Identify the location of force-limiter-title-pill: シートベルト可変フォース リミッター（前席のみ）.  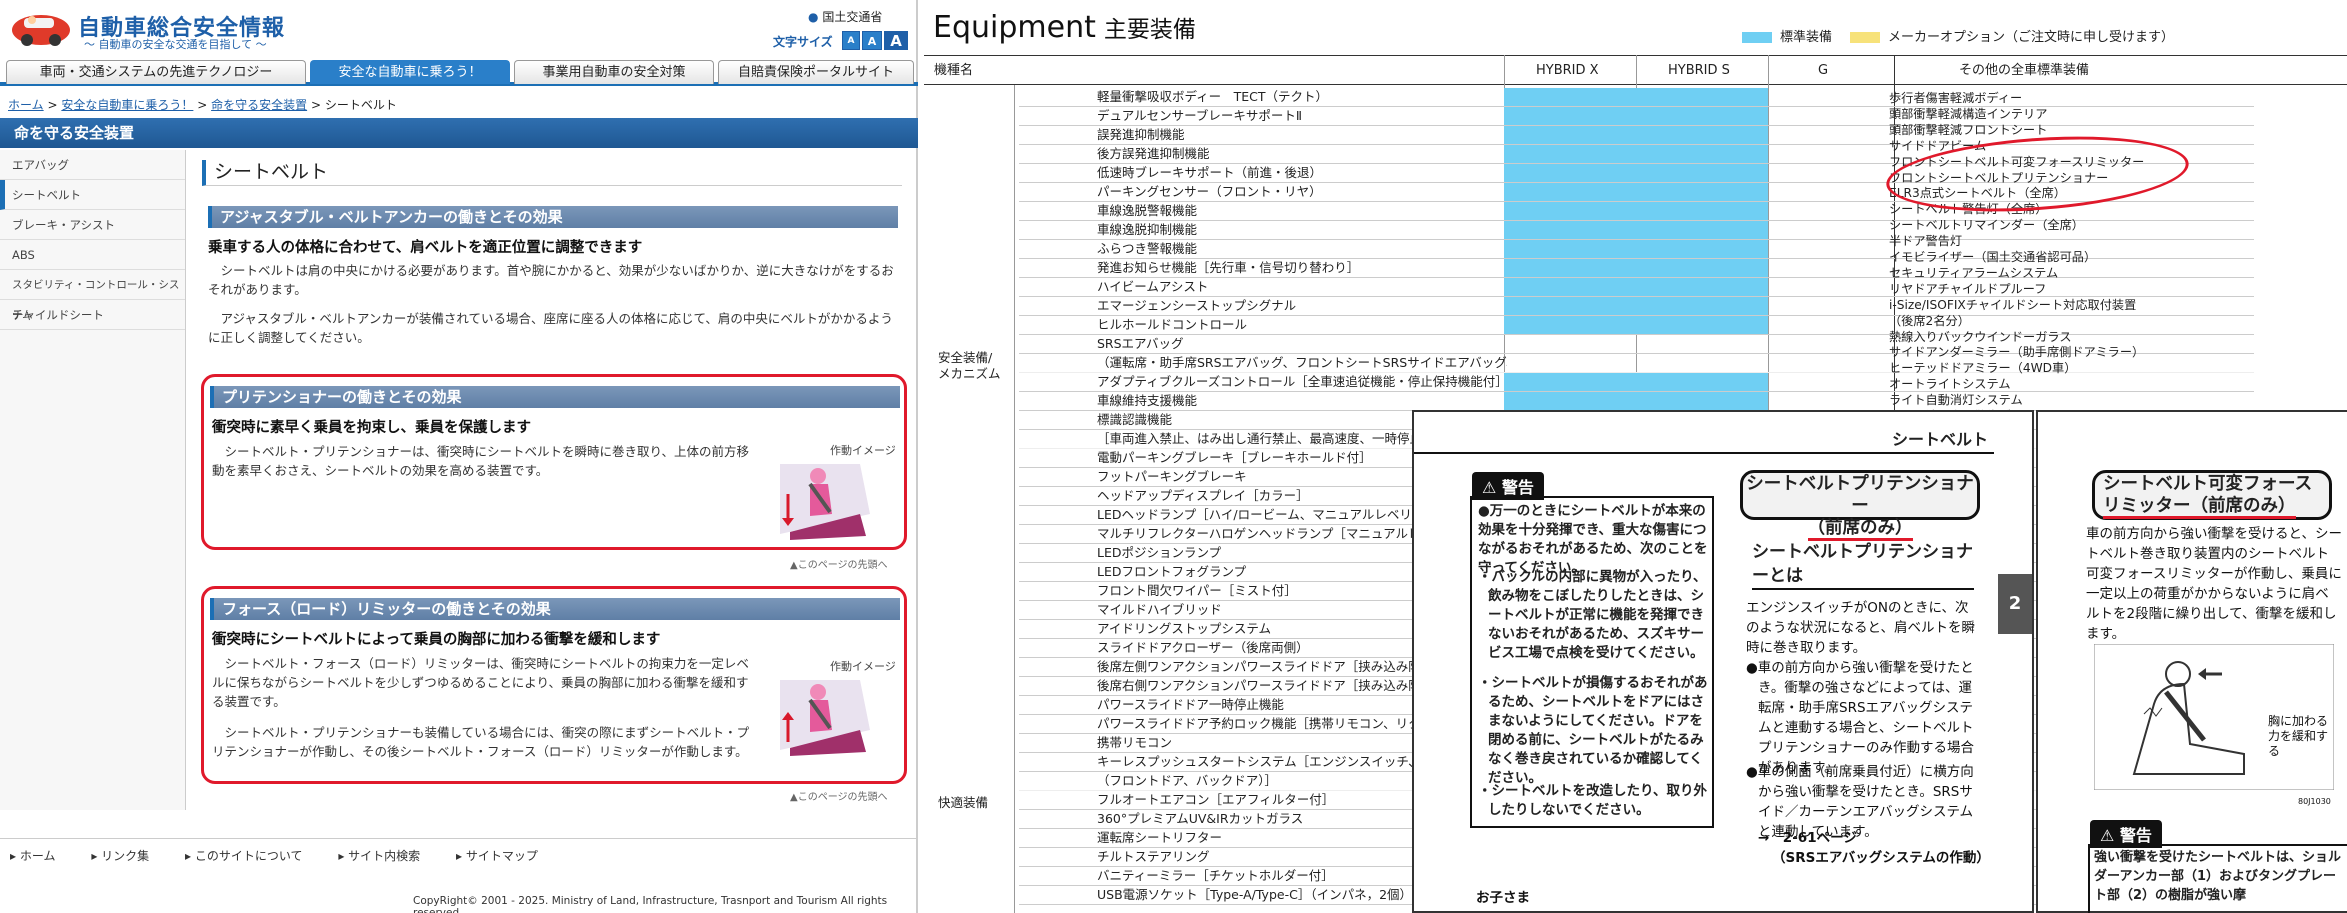
(2212, 495).